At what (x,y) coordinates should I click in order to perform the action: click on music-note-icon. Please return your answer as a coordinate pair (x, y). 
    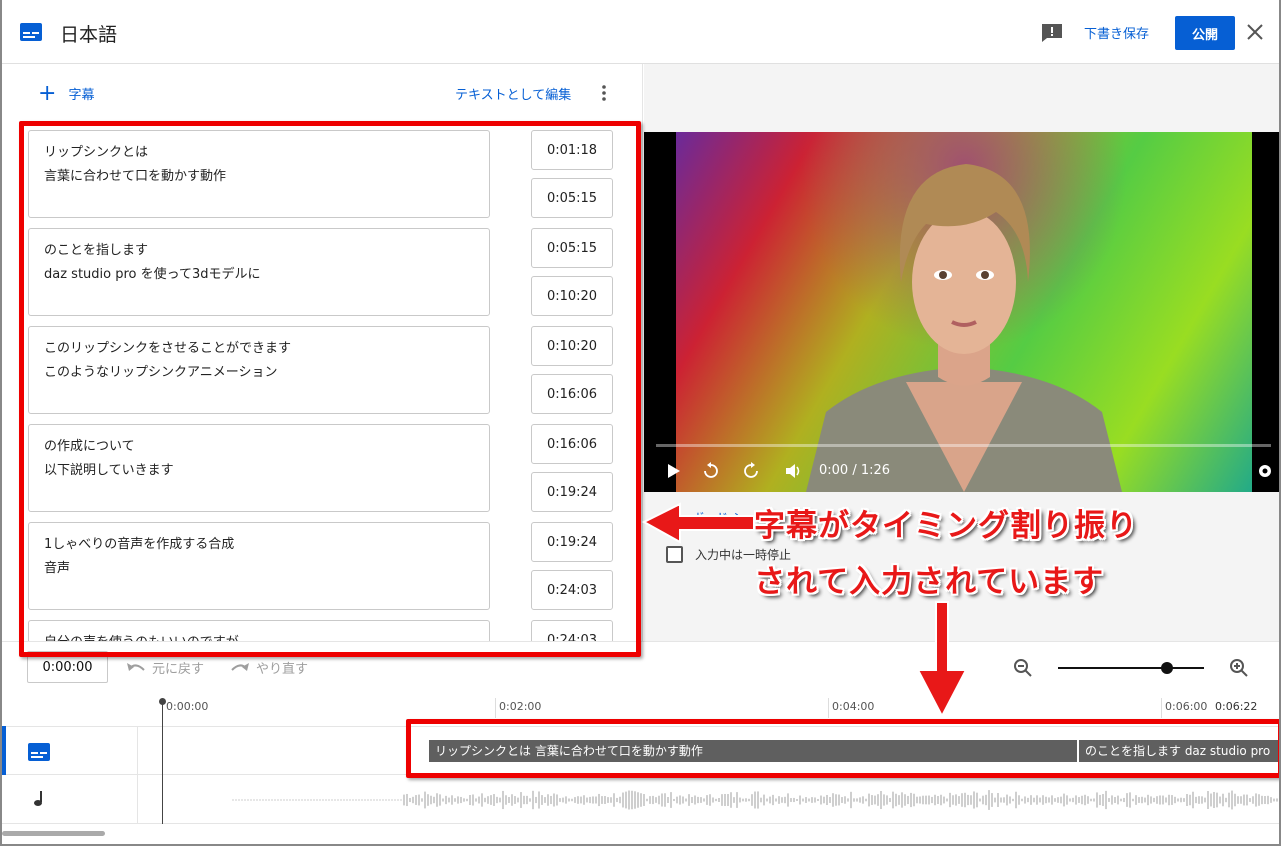
    Looking at the image, I should click on (38, 798).